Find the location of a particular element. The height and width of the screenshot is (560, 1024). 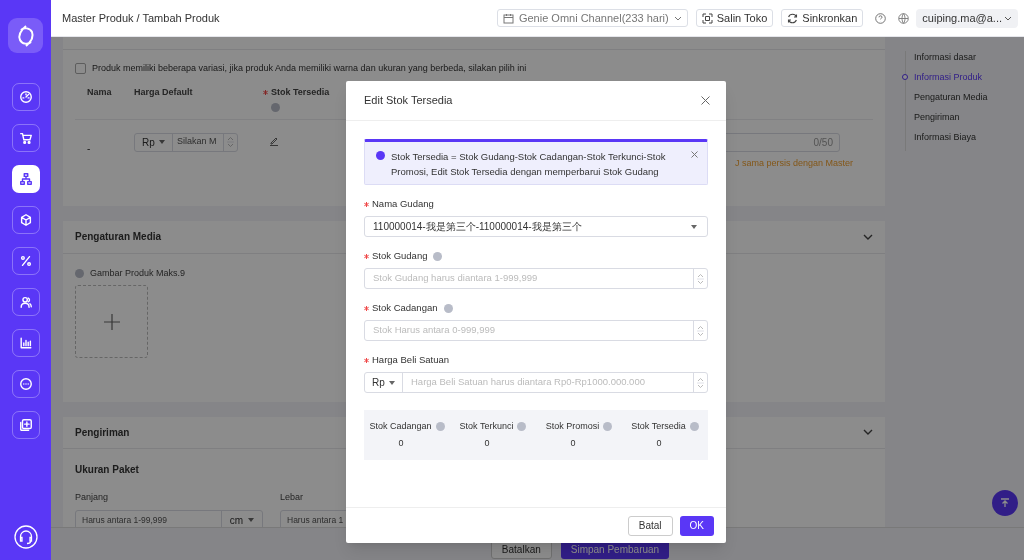

field-label: Harga Default is located at coordinates (163, 92).